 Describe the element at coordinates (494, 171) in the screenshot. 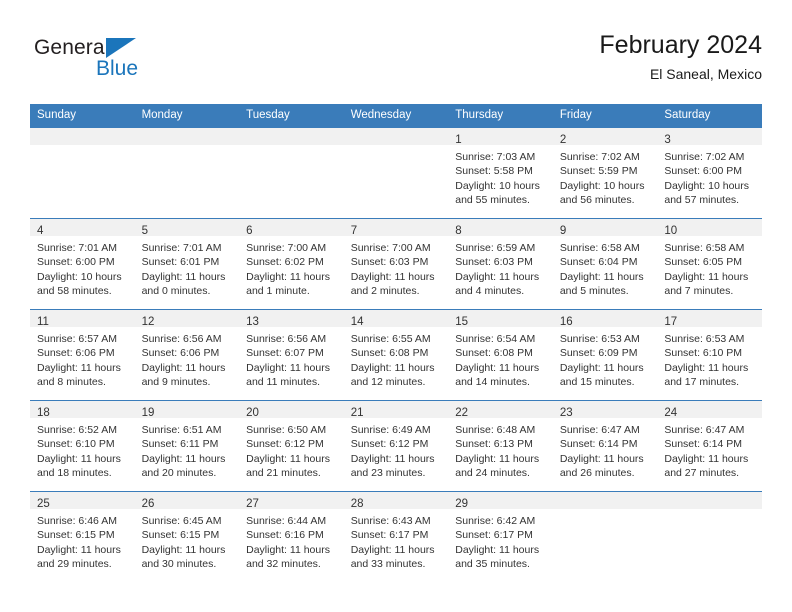

I see `sunset-text: Sunset: 5:58 PM` at that location.